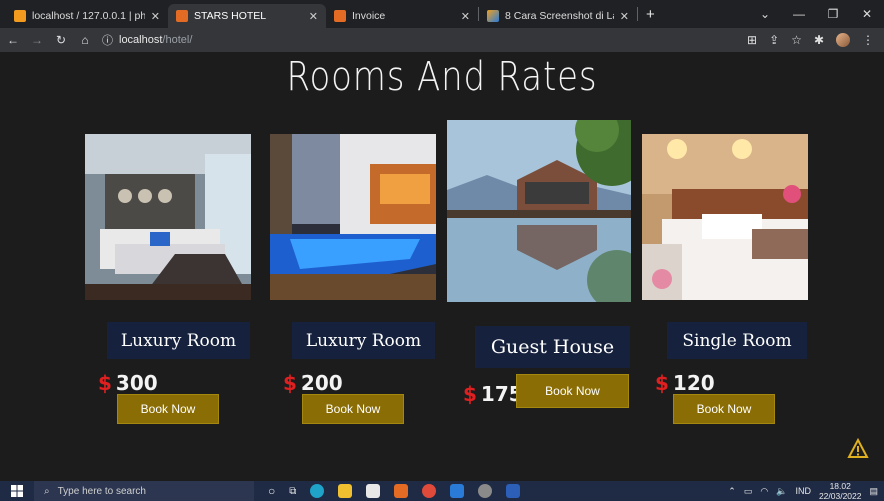 This screenshot has height=501, width=884. What do you see at coordinates (321, 383) in the screenshot?
I see `price-amount: 200` at bounding box center [321, 383].